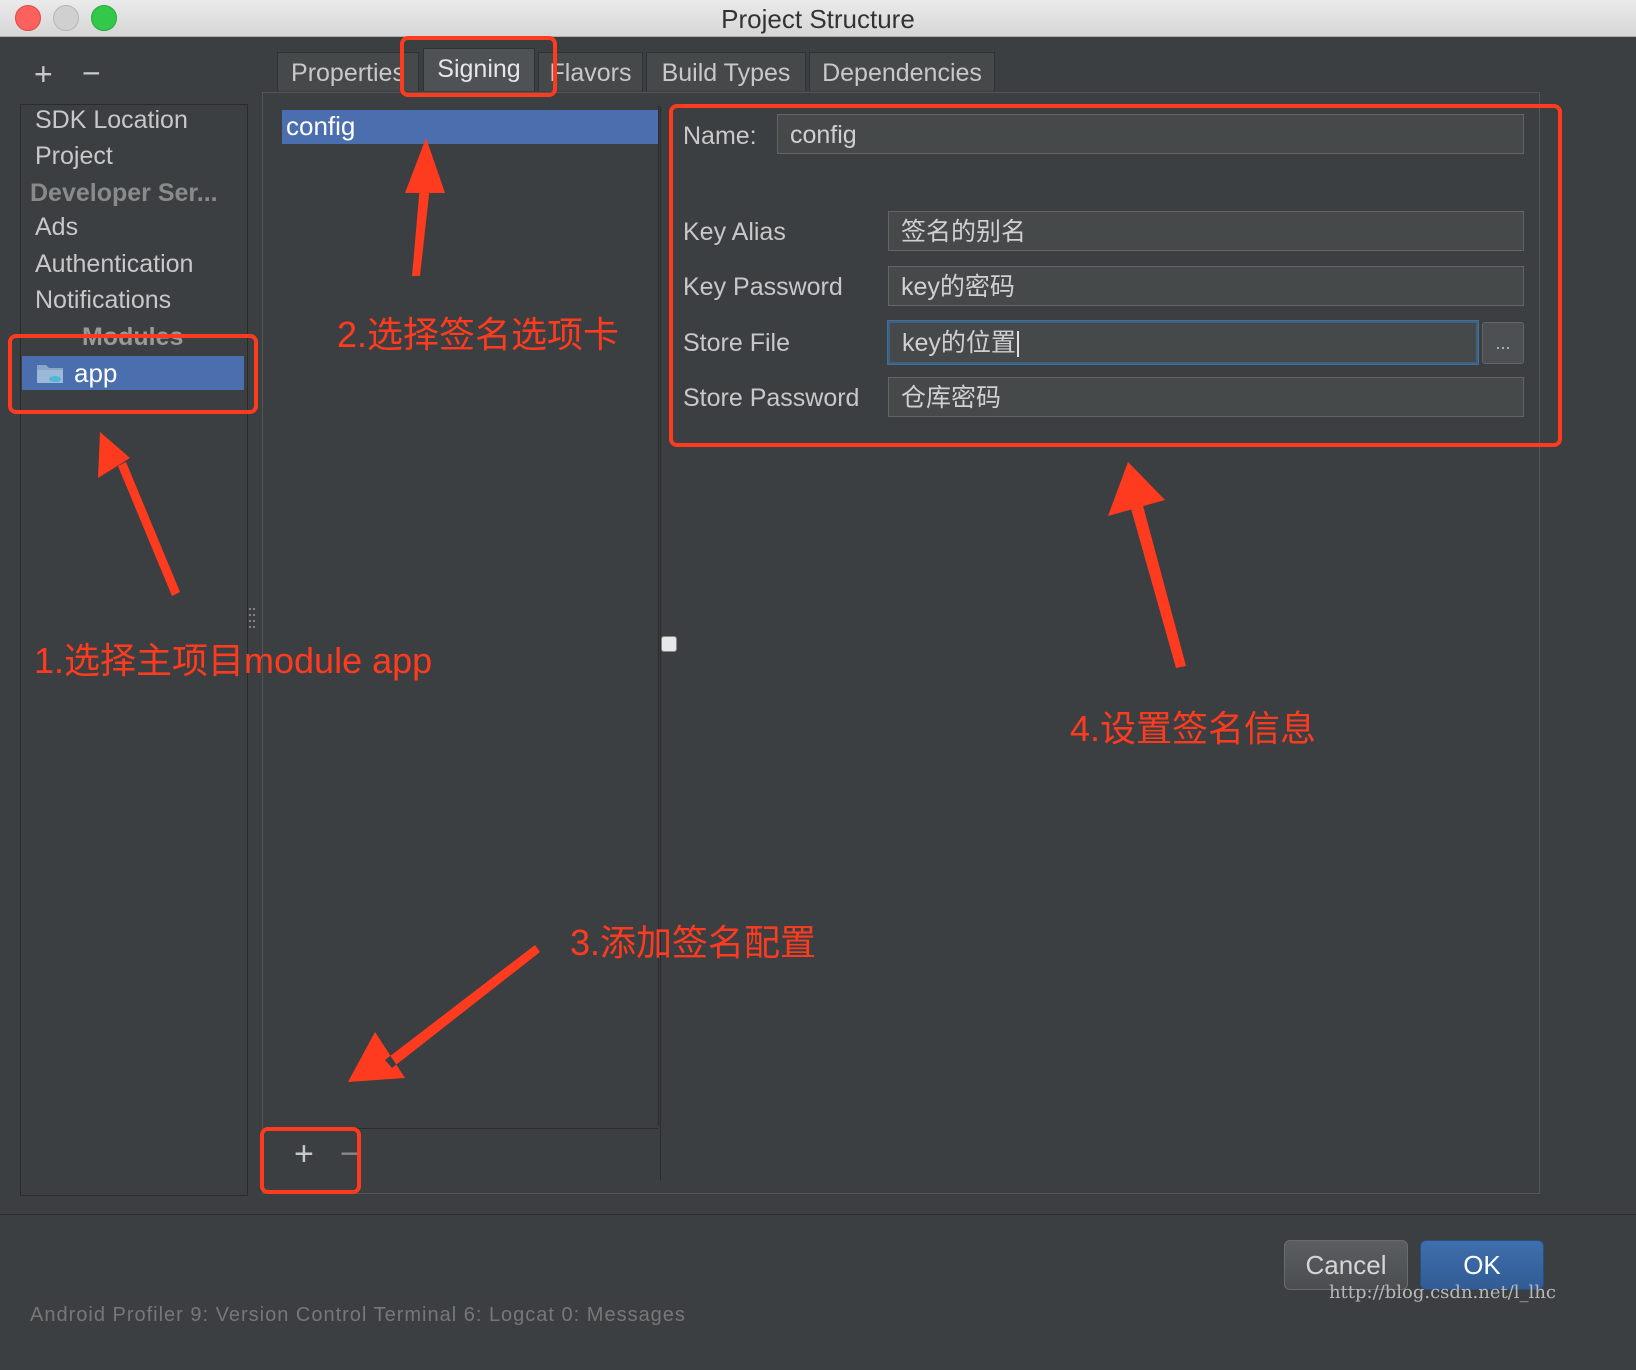 The height and width of the screenshot is (1370, 1636). I want to click on annotation-step1: 1.选择主项目module app, so click(233, 660).